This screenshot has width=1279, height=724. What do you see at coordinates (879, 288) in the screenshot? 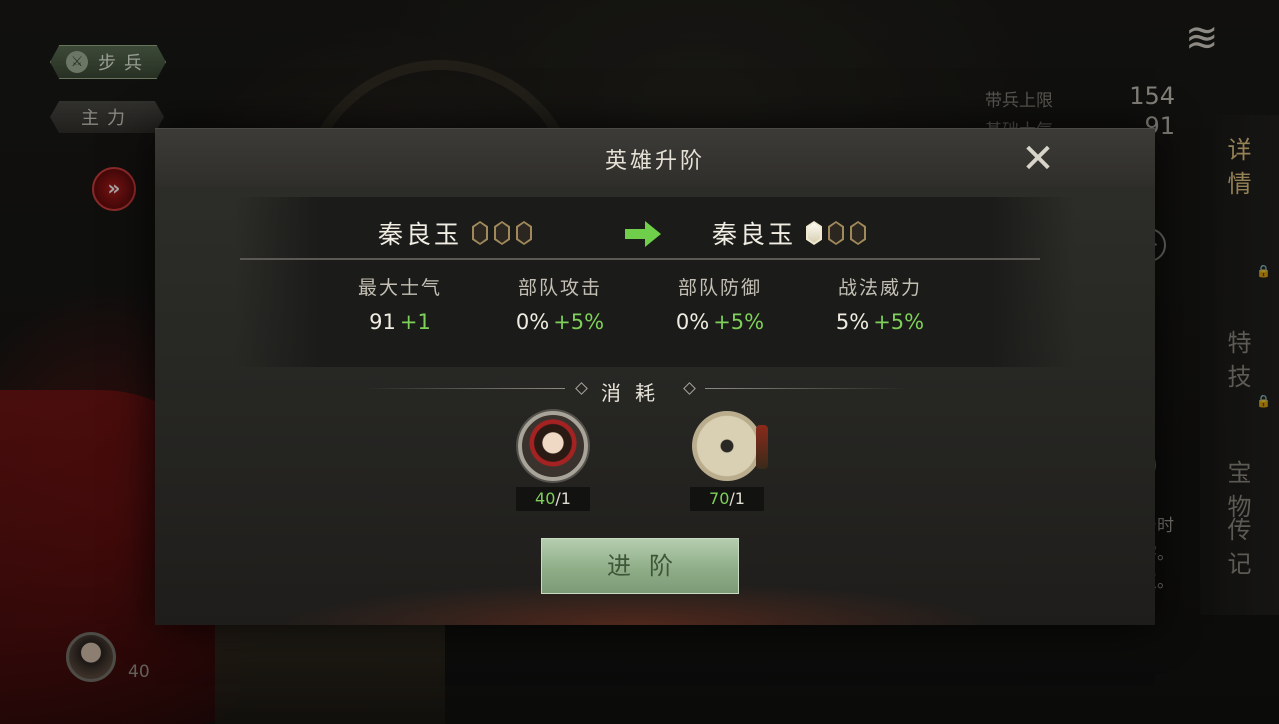
I see `stat-label: 战法威力` at bounding box center [879, 288].